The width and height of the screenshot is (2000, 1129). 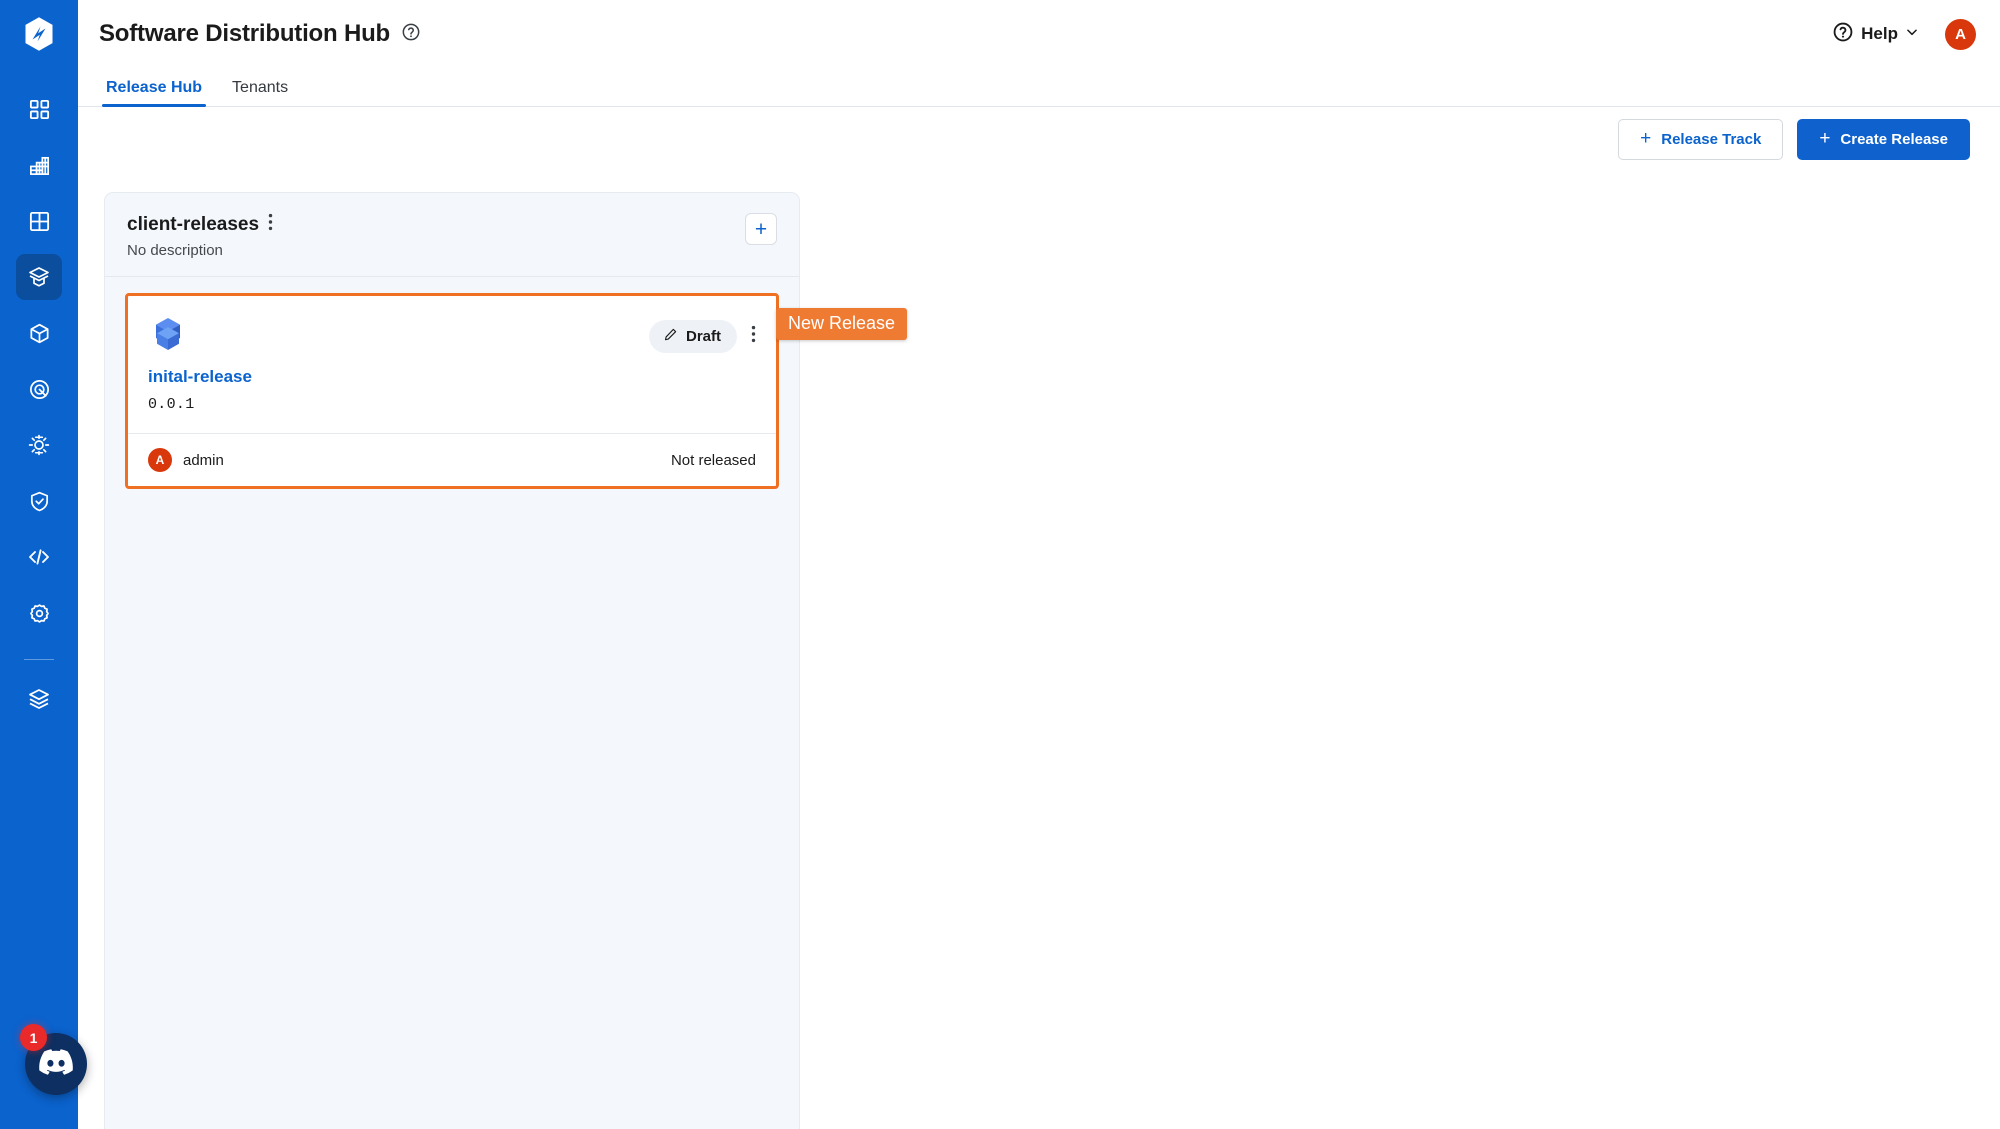 I want to click on open-box-3d-icon, so click(x=168, y=334).